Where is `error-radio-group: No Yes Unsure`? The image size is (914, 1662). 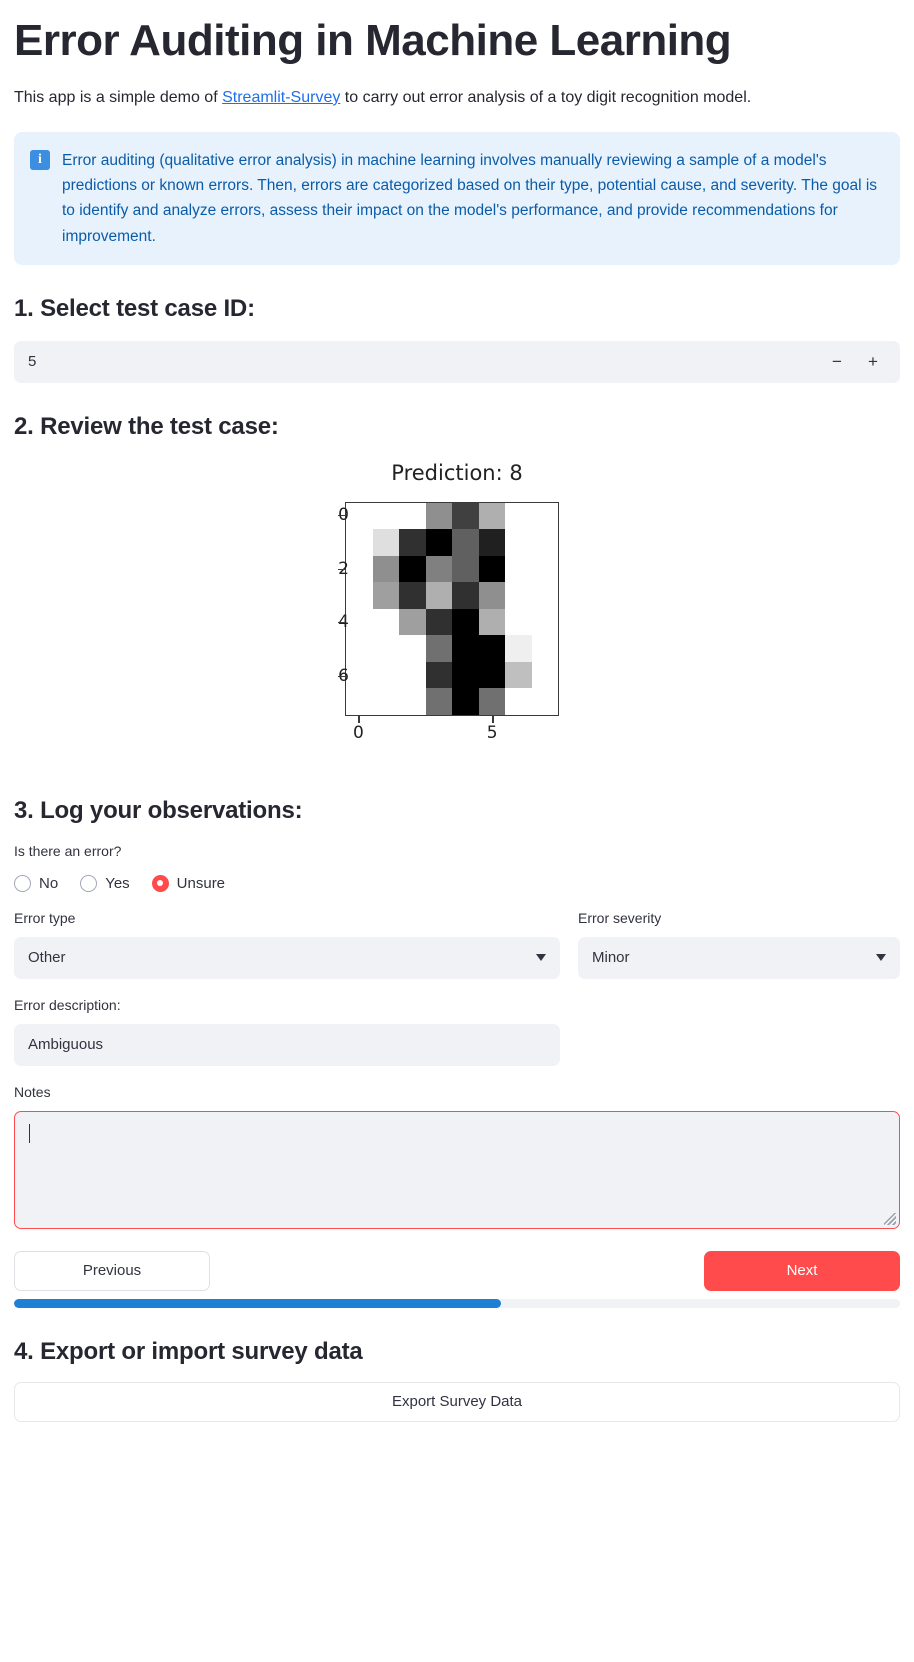 error-radio-group: No Yes Unsure is located at coordinates (457, 883).